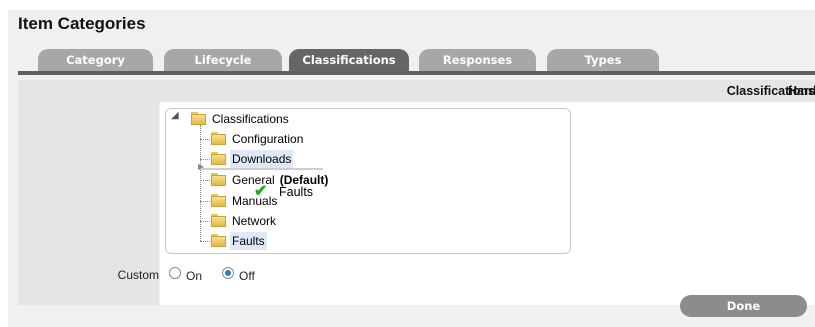 Image resolution: width=815 pixels, height=327 pixels. What do you see at coordinates (201, 166) in the screenshot?
I see `drop-indicator-arrow-icon: ▶` at bounding box center [201, 166].